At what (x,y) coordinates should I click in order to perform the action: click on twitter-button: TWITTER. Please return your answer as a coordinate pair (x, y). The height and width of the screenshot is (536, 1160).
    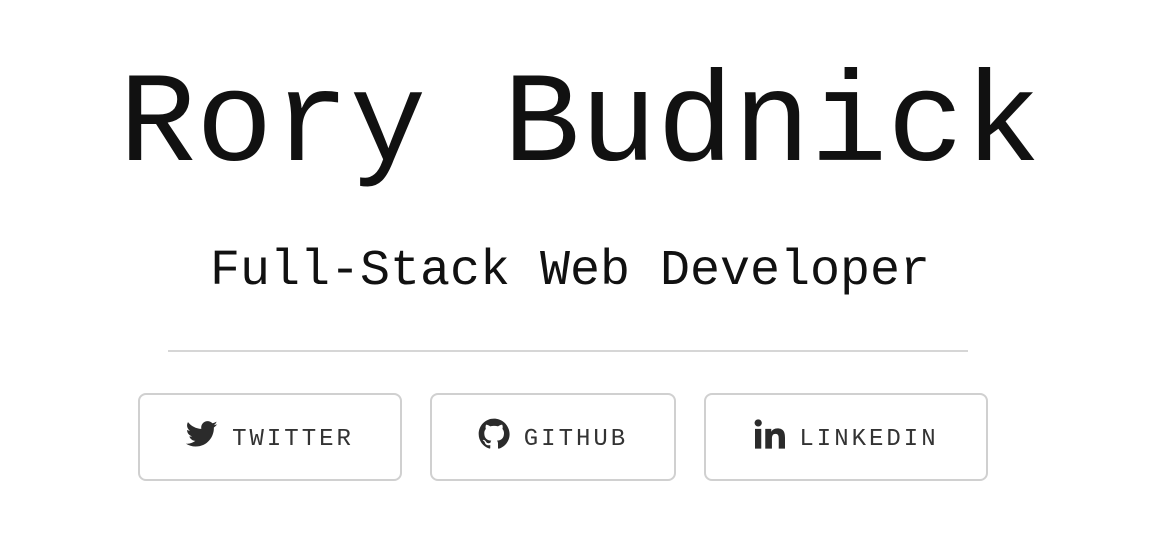
    Looking at the image, I should click on (270, 437).